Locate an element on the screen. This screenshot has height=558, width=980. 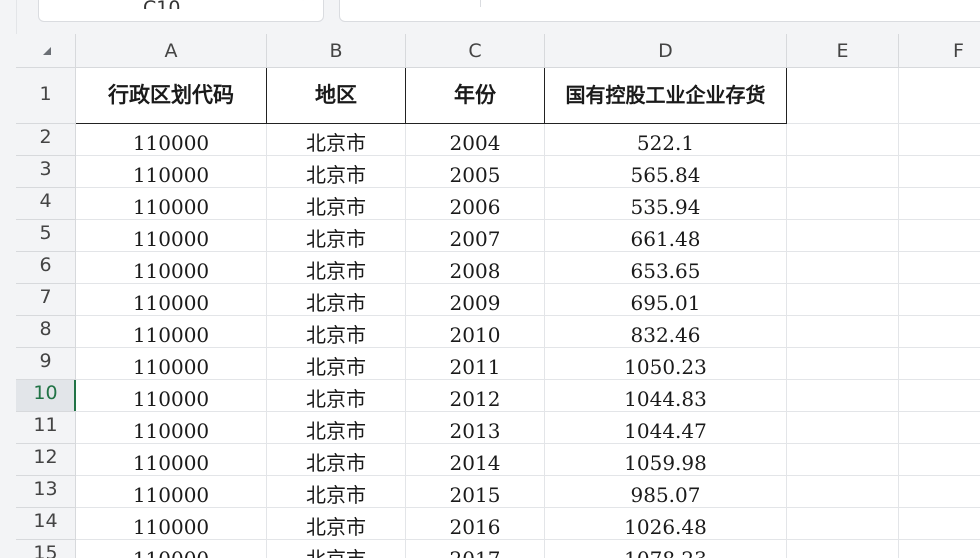
cell-e1 is located at coordinates (843, 96).